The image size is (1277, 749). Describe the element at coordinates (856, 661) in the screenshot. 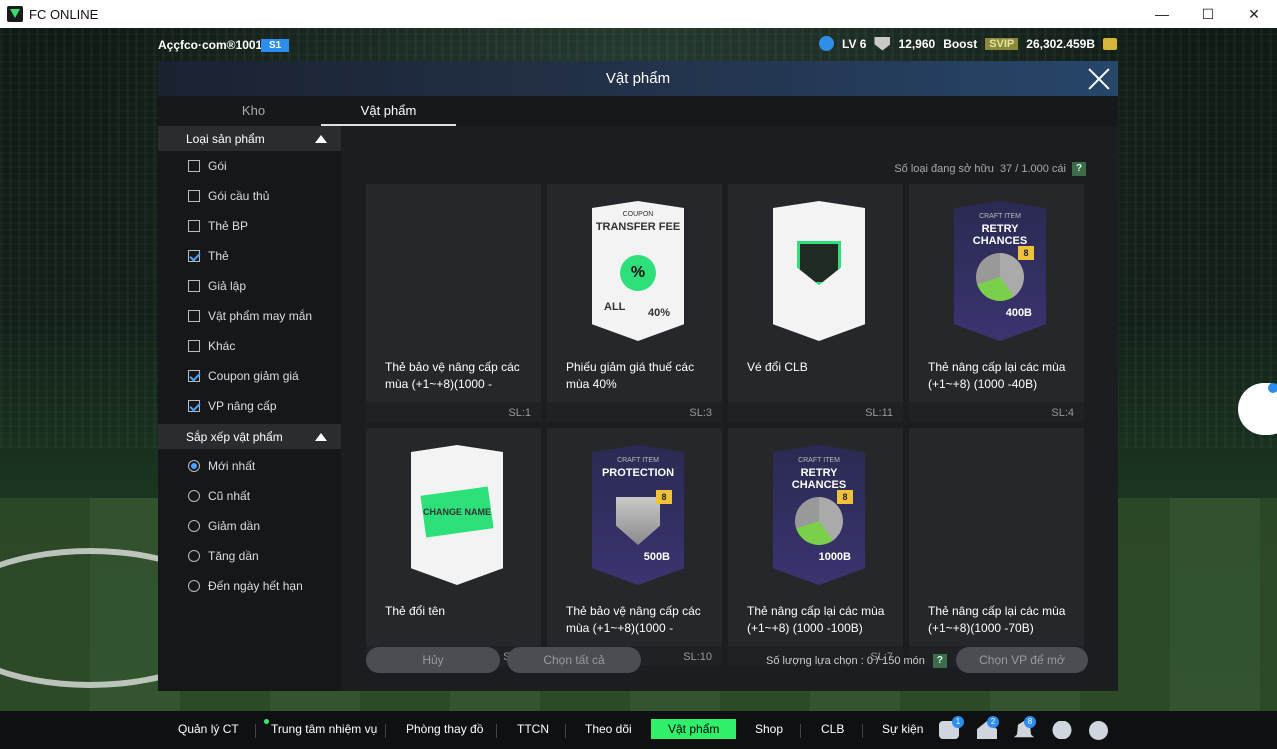

I see `selection-count: Số lượng lựa chọn : 0 / 150 món ?` at that location.